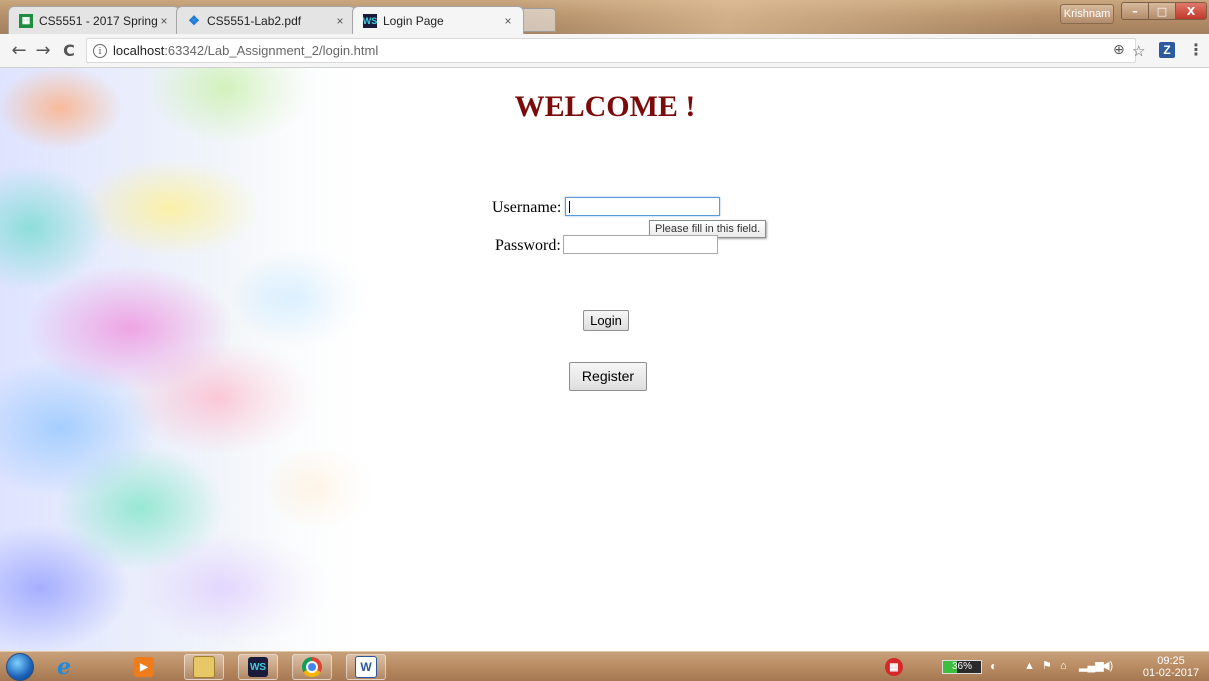 The width and height of the screenshot is (1209, 681). I want to click on bookmark-star-icon: ☆, so click(1138, 51).